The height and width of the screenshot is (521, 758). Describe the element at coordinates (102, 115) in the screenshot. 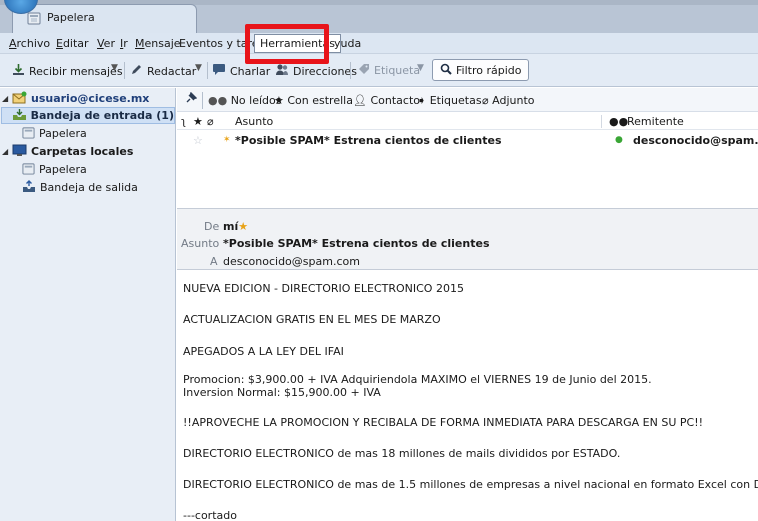

I see `inbox-label: Bandeja de entrada (1)` at that location.